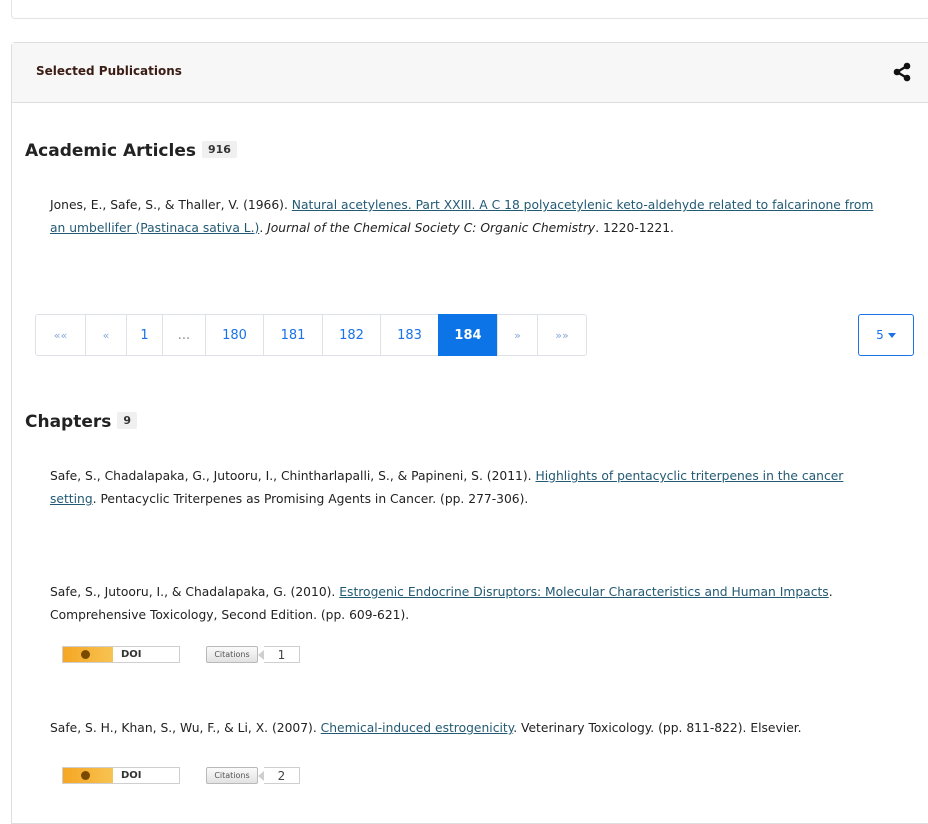  Describe the element at coordinates (279, 775) in the screenshot. I see `citations-count: 2` at that location.